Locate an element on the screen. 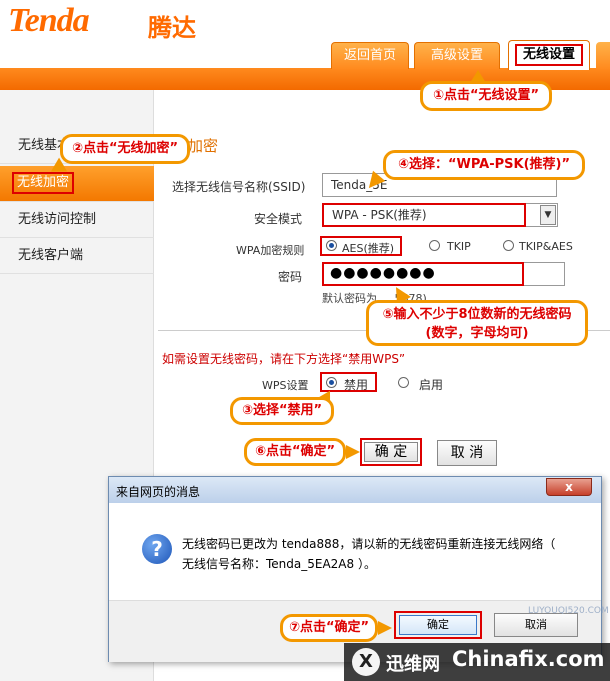  callout-step-3: ③选择“禁用” is located at coordinates (282, 411).